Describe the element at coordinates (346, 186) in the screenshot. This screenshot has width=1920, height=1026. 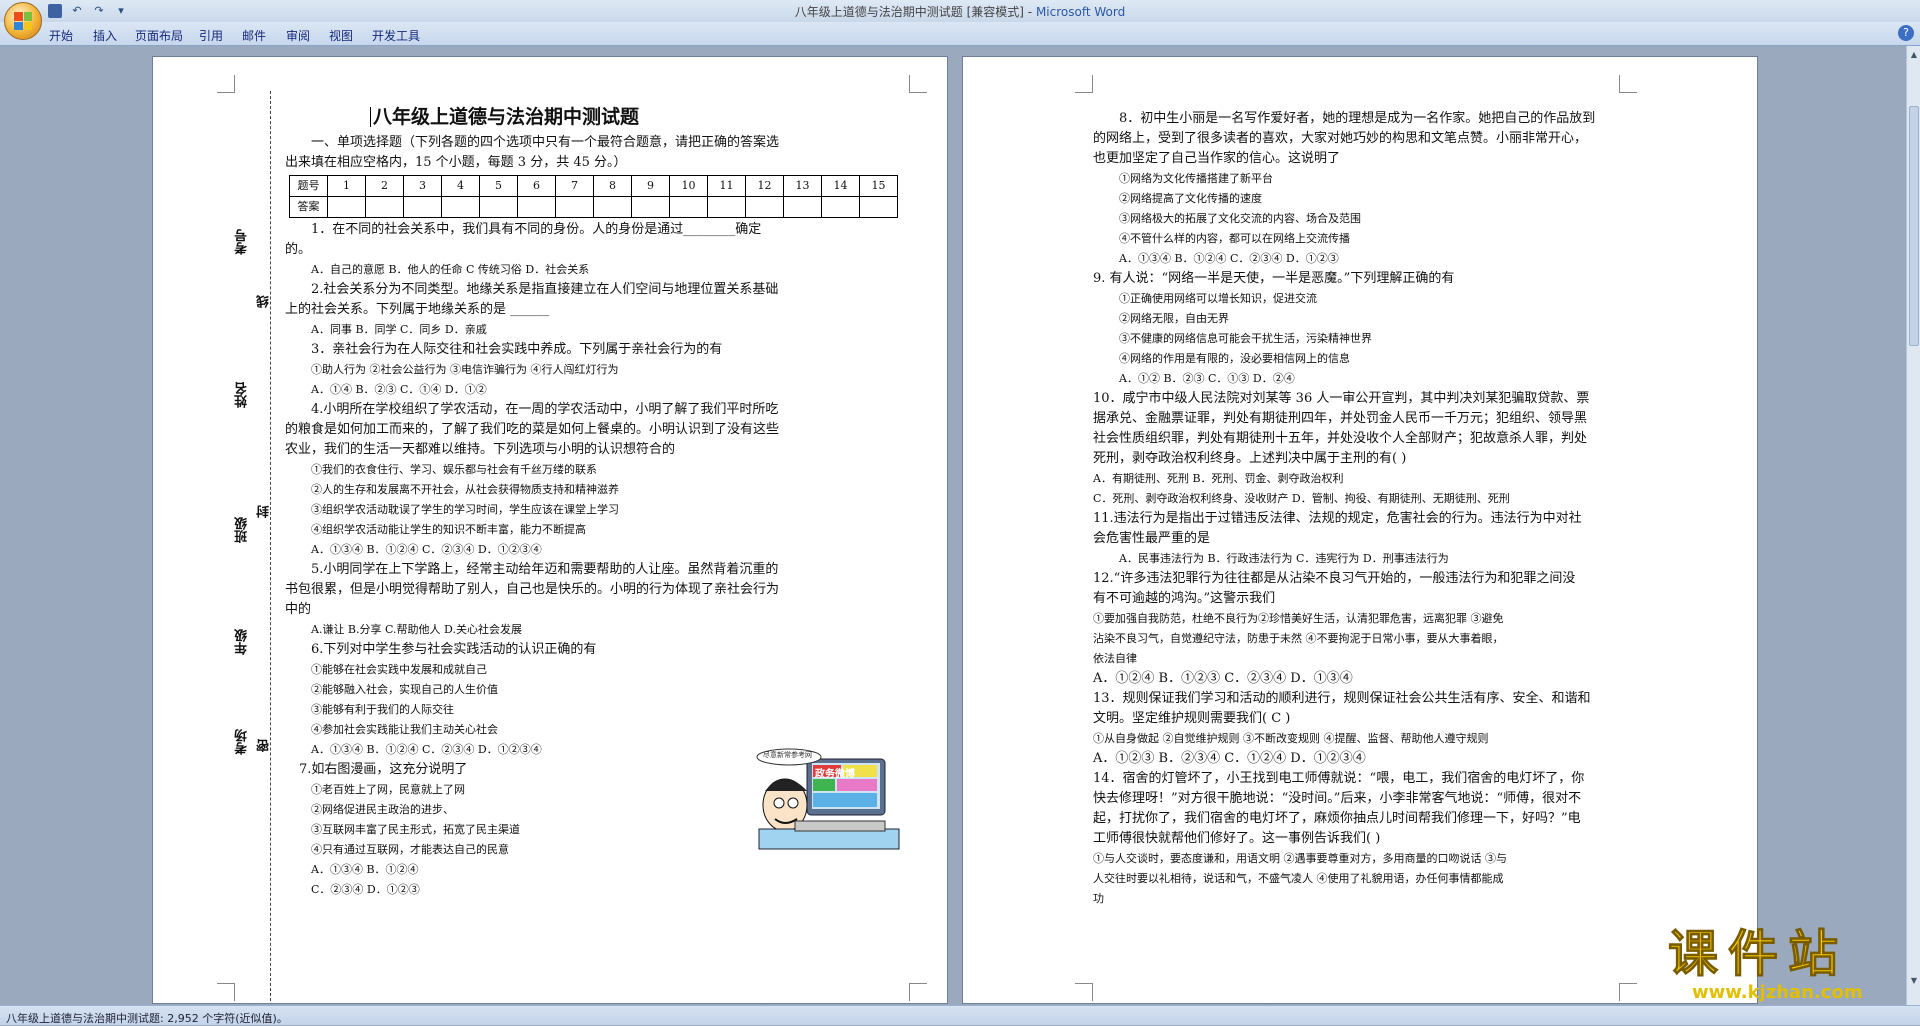
I see `table-cell: 1` at that location.